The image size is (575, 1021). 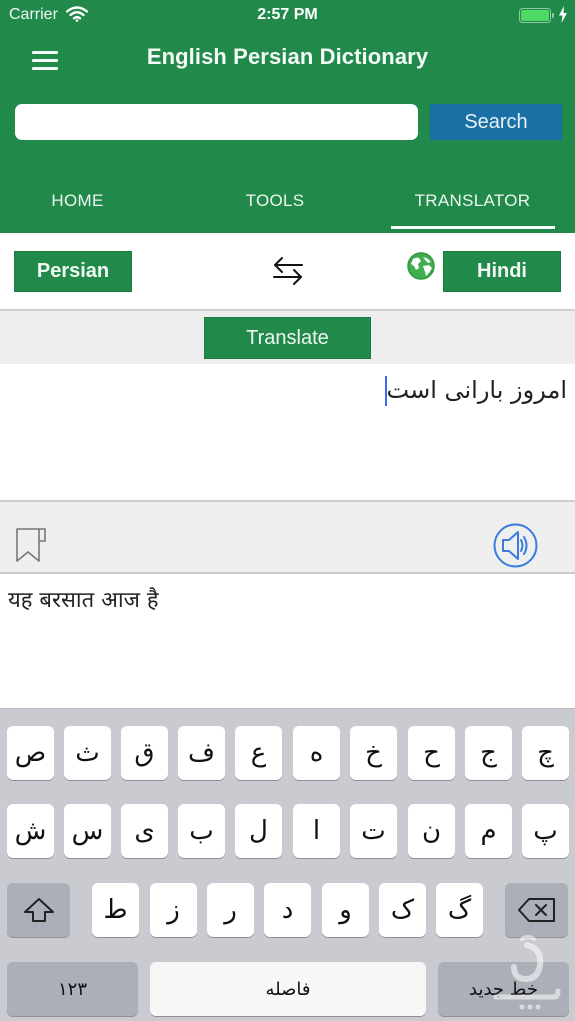 I want to click on key: ه, so click(x=316, y=753).